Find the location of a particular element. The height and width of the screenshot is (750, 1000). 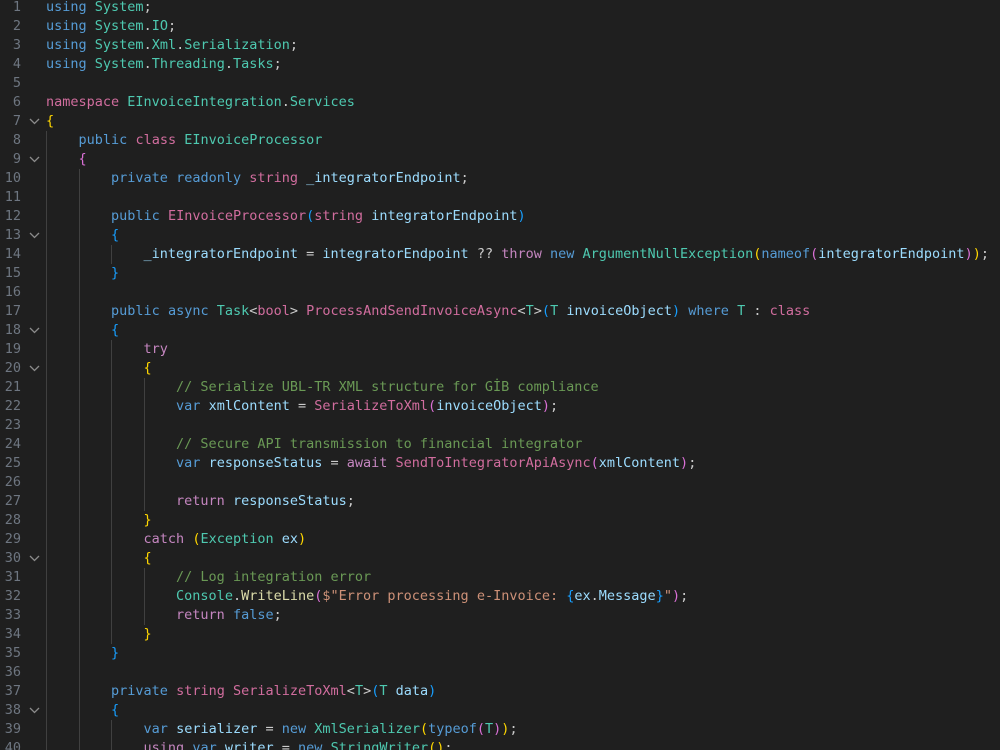

code-line: 11 is located at coordinates (500, 197).